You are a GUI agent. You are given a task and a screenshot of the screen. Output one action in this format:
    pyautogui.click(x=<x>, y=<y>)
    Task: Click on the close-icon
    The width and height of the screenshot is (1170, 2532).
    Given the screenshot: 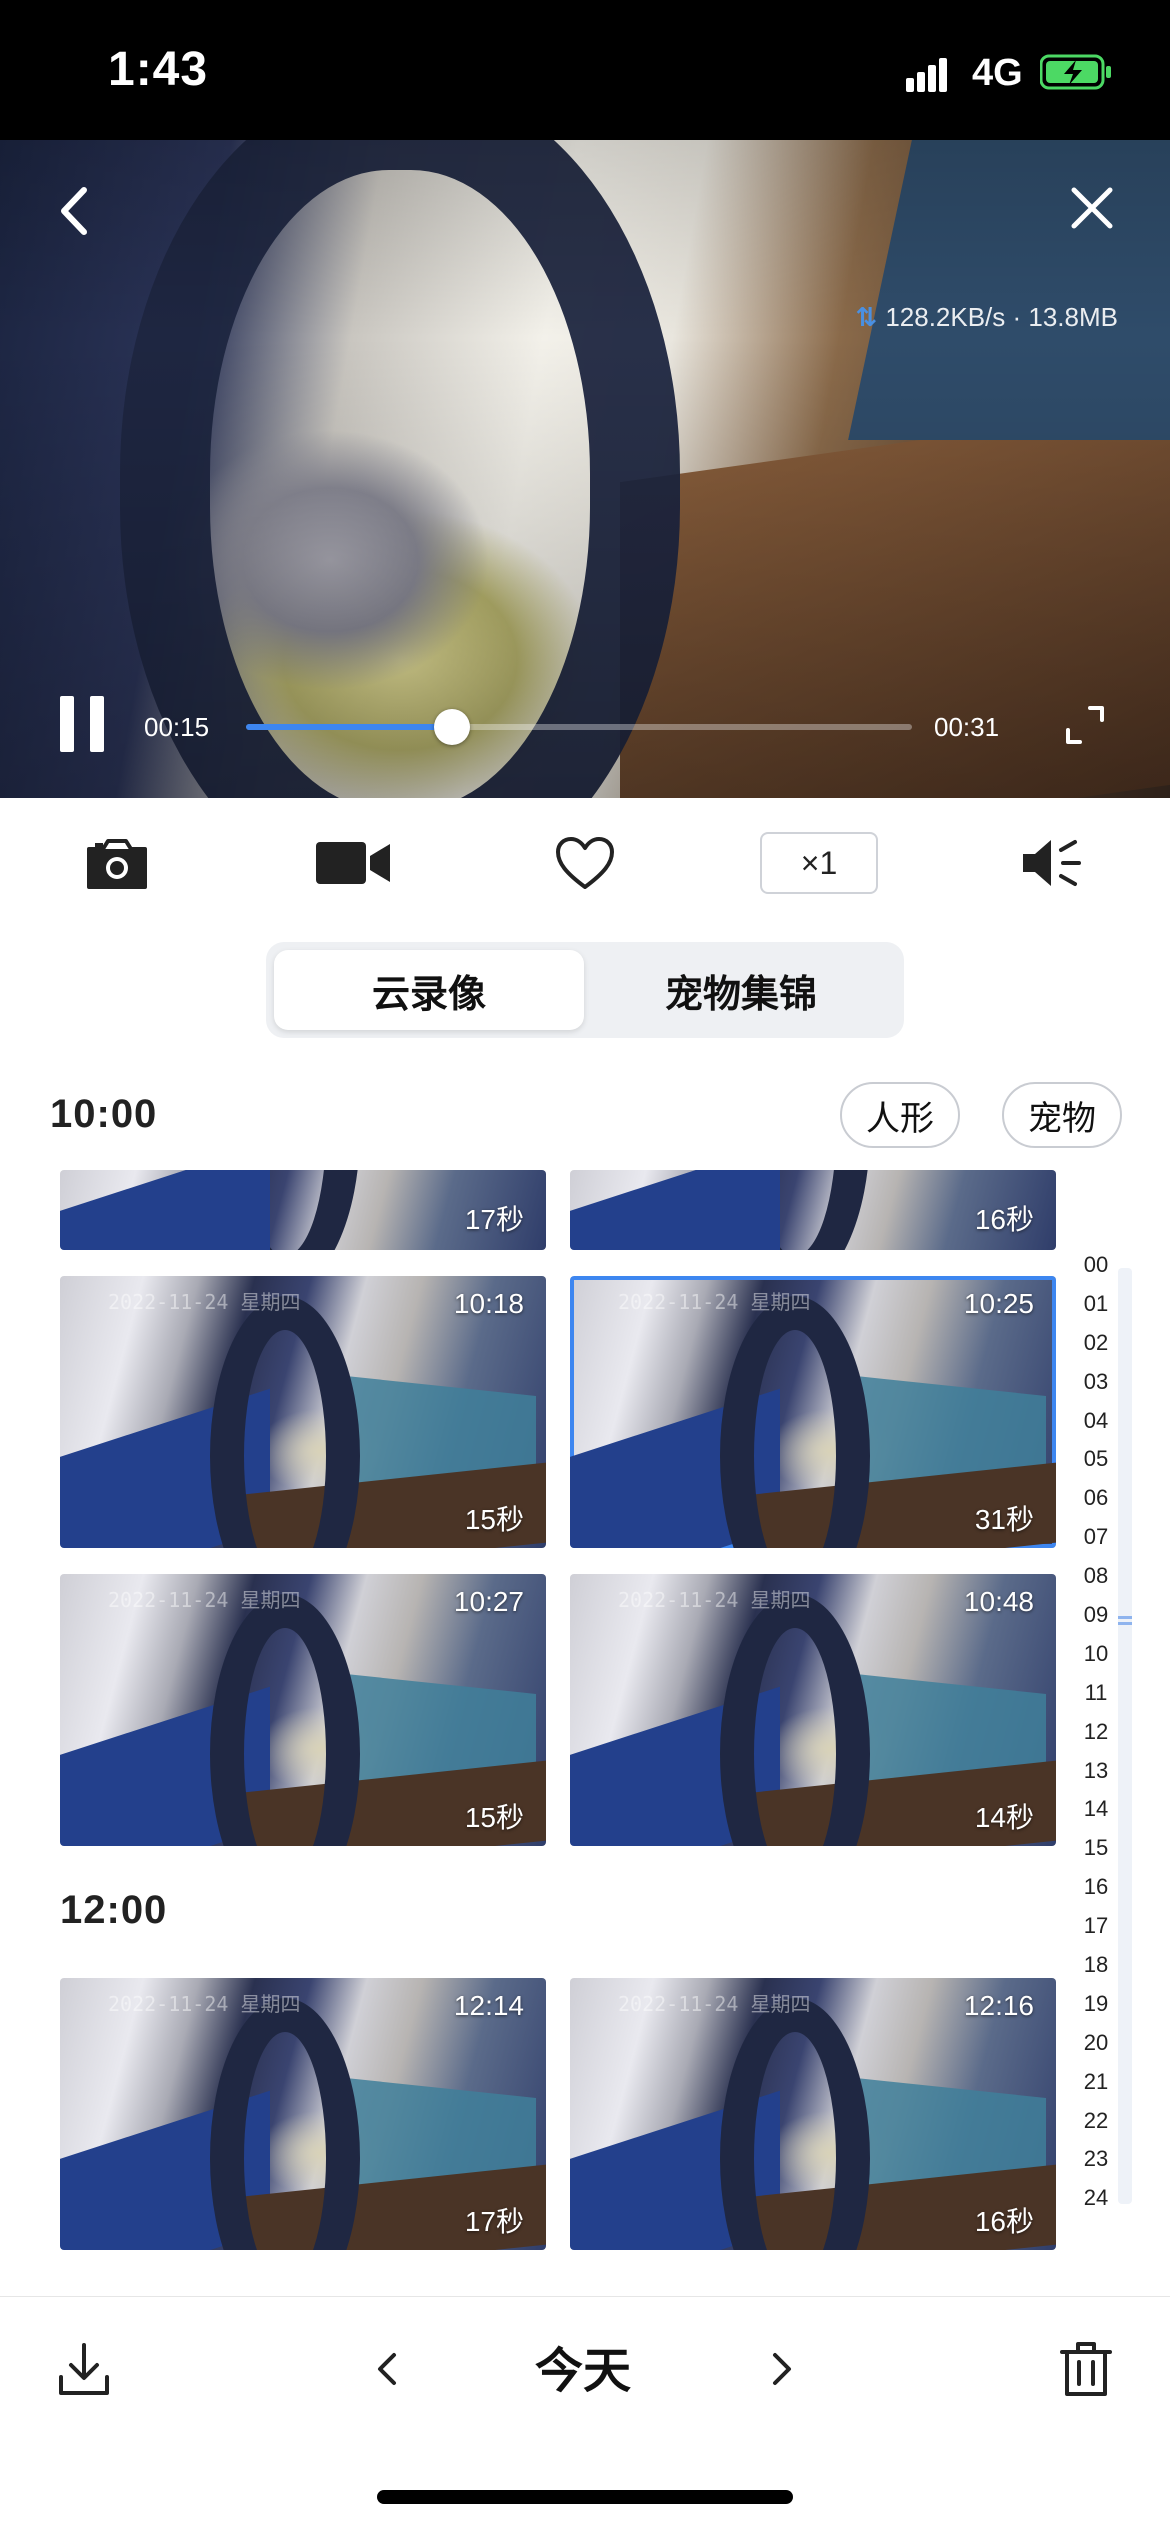 What is the action you would take?
    pyautogui.click(x=1092, y=208)
    